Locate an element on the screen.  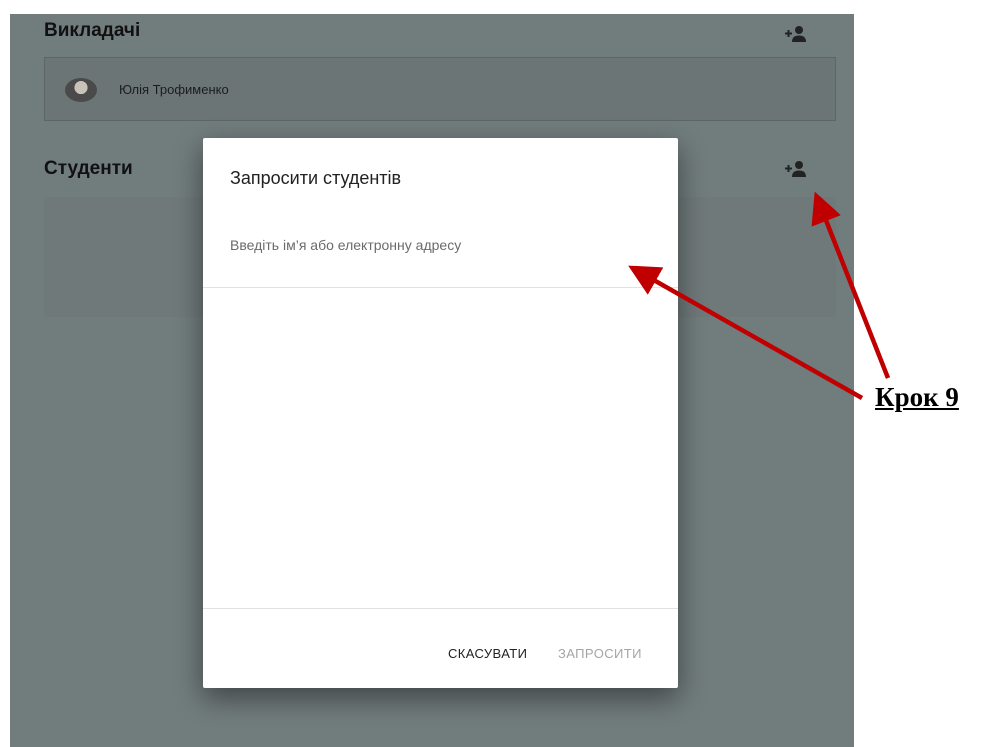
teachers-title: Викладачі is located at coordinates (92, 30).